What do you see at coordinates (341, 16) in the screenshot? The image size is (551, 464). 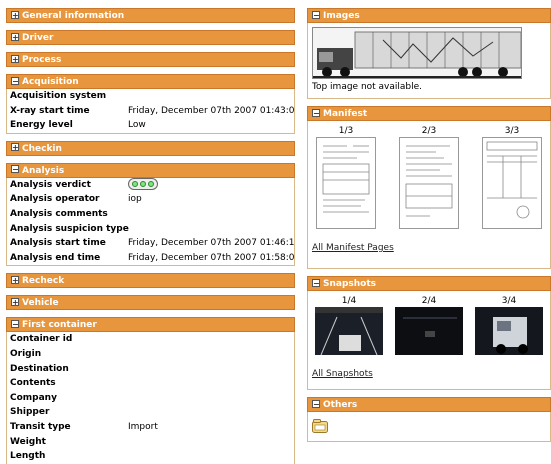 I see `section-title: Images` at bounding box center [341, 16].